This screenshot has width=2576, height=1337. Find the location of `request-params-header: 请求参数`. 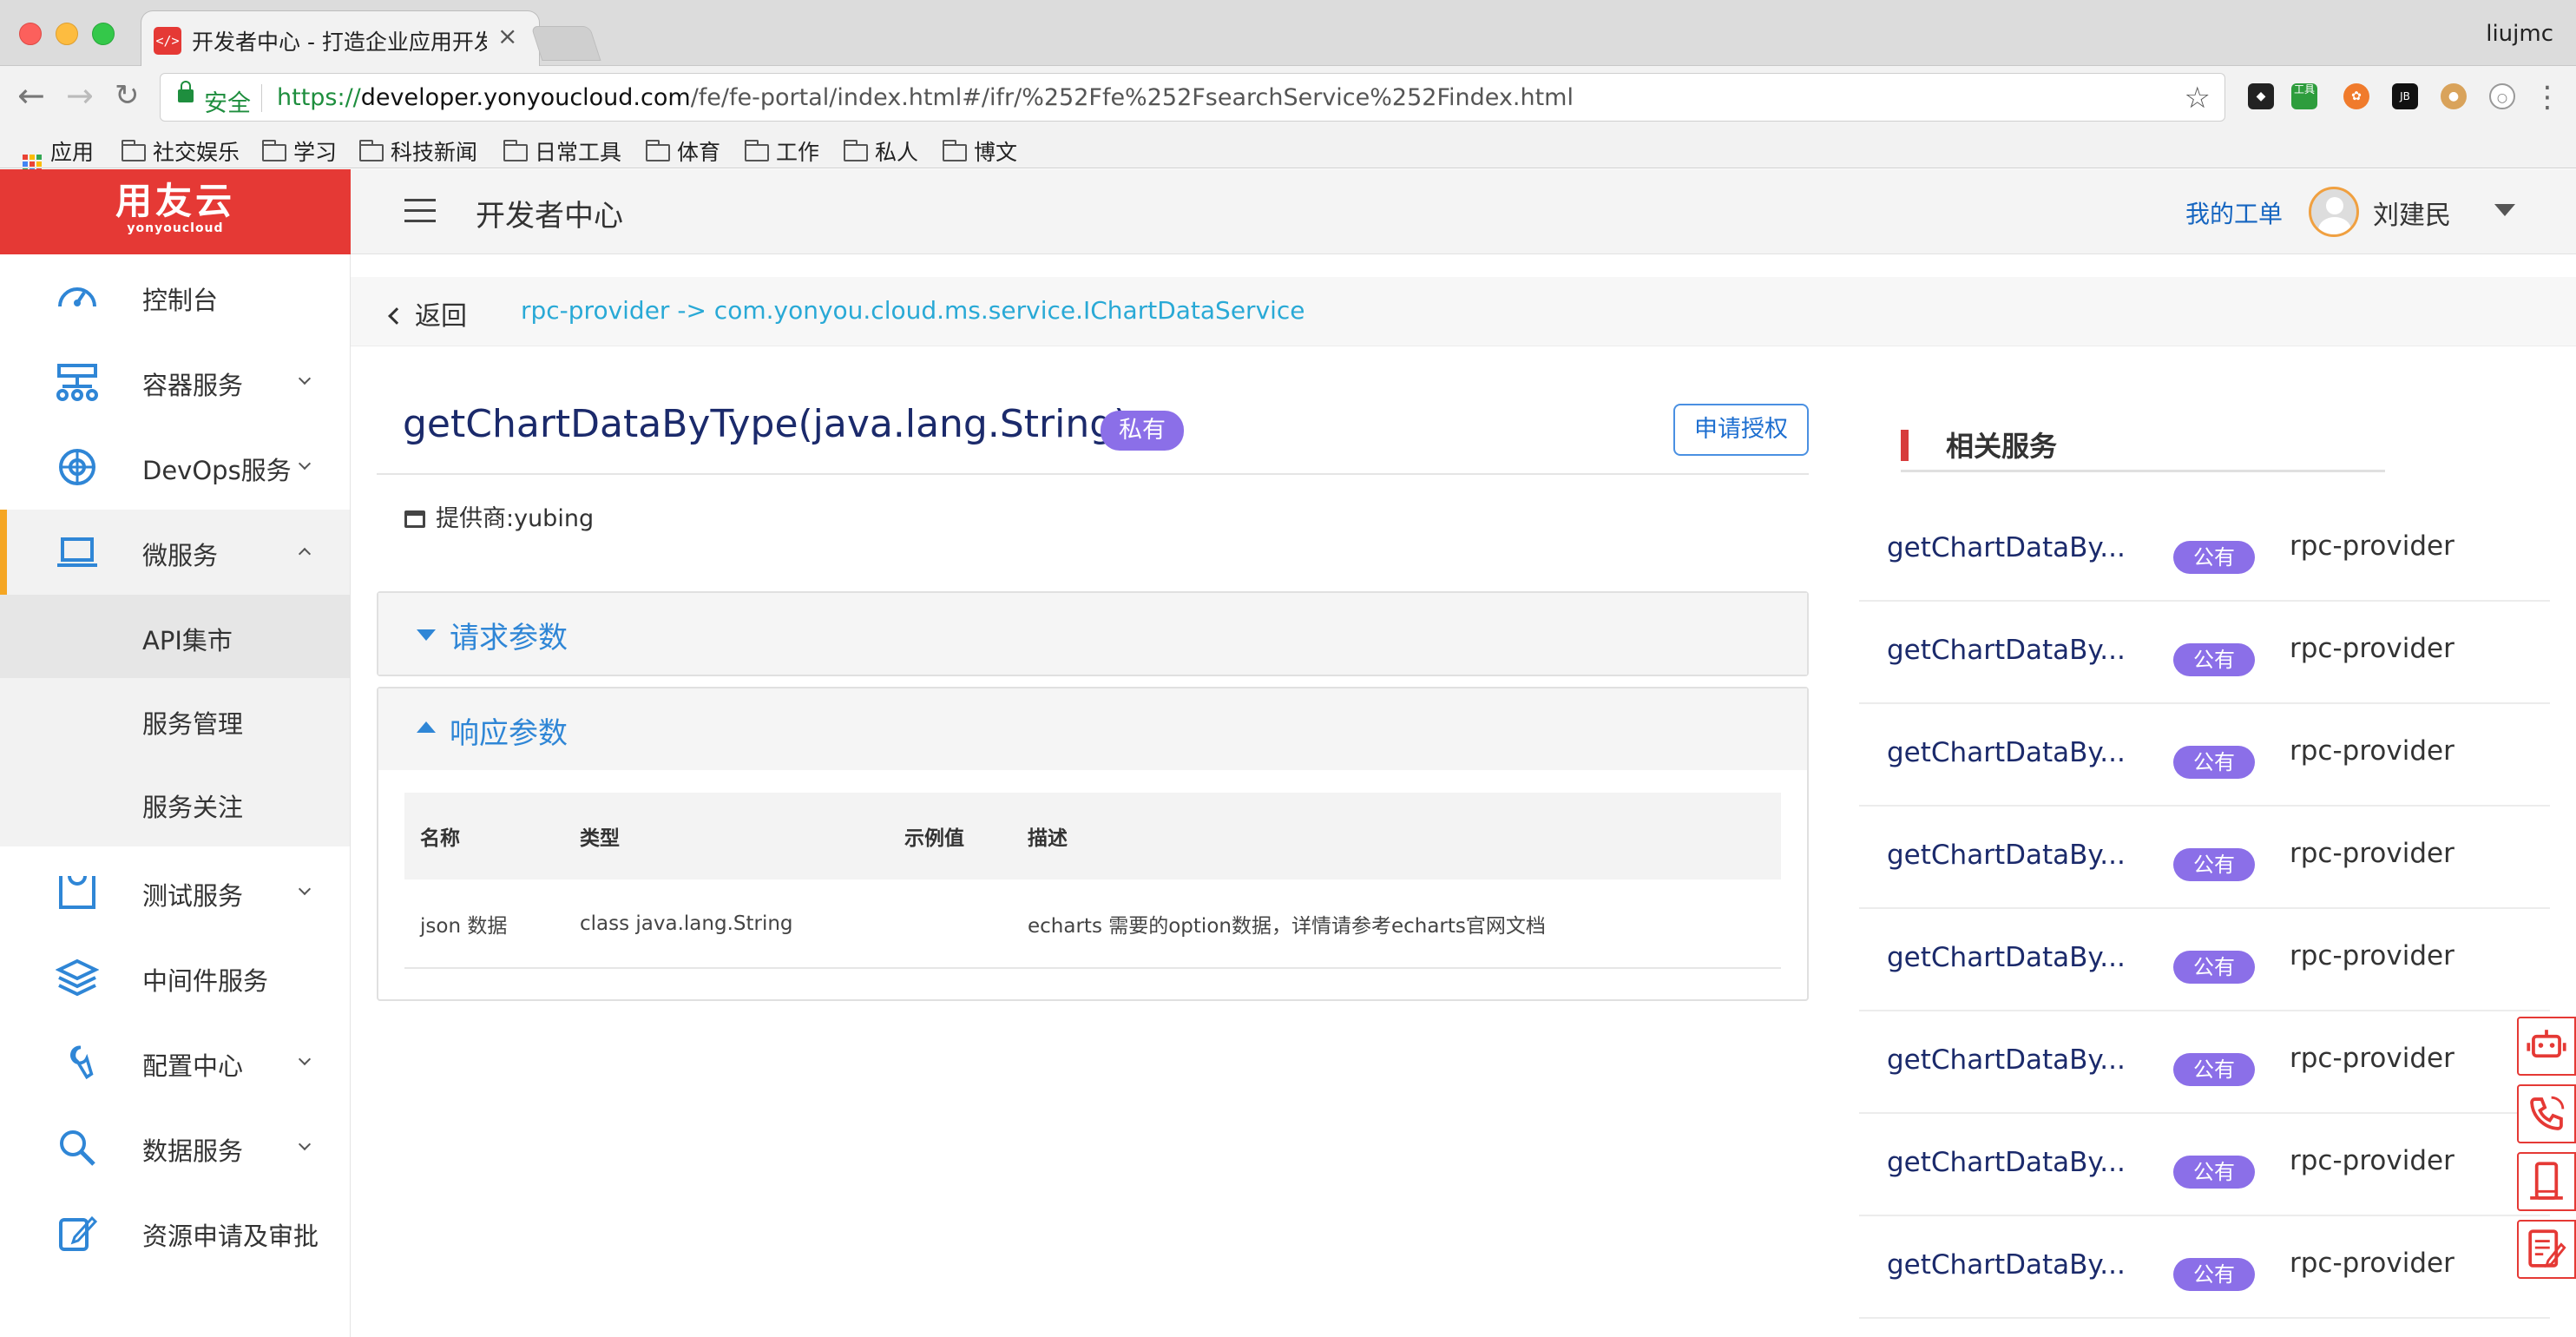

request-params-header: 请求参数 is located at coordinates (1092, 634).